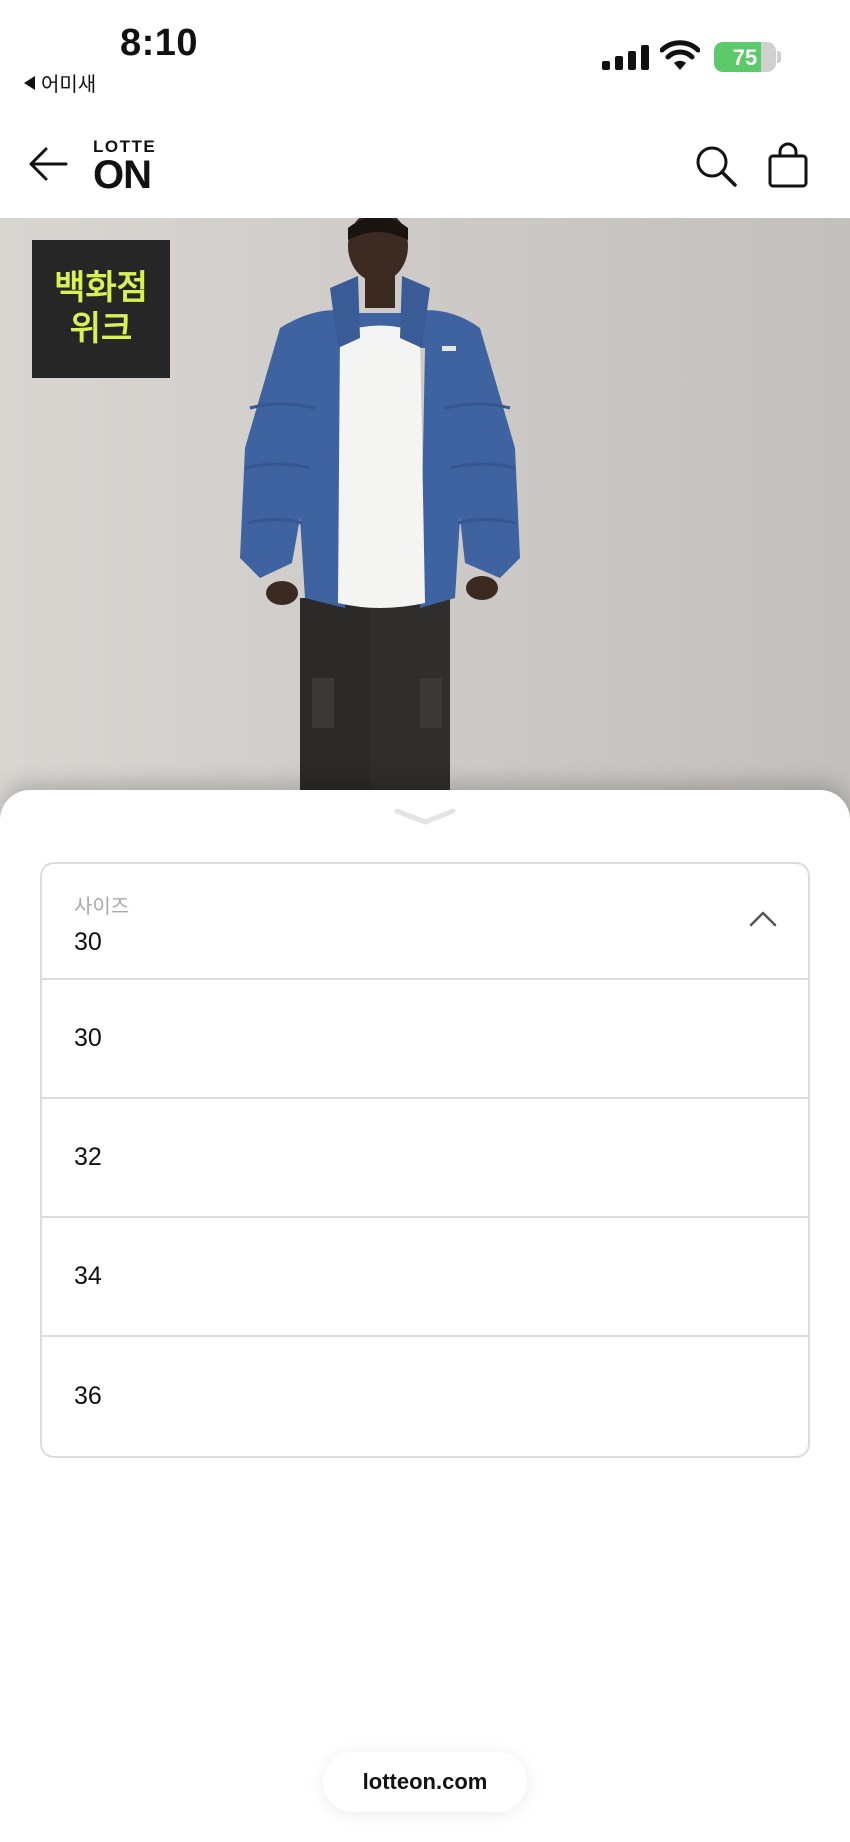 The width and height of the screenshot is (850, 1842). I want to click on lotte-on-logo: LOTTE ON, so click(124, 166).